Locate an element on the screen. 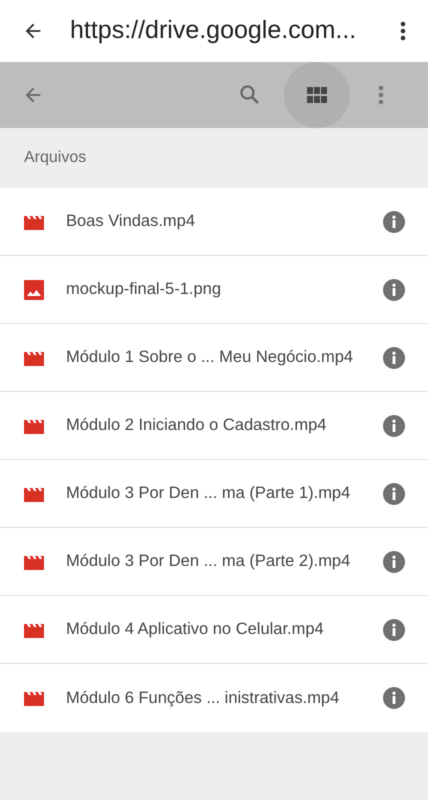 Image resolution: width=428 pixels, height=800 pixels. image-file-icon is located at coordinates (34, 290).